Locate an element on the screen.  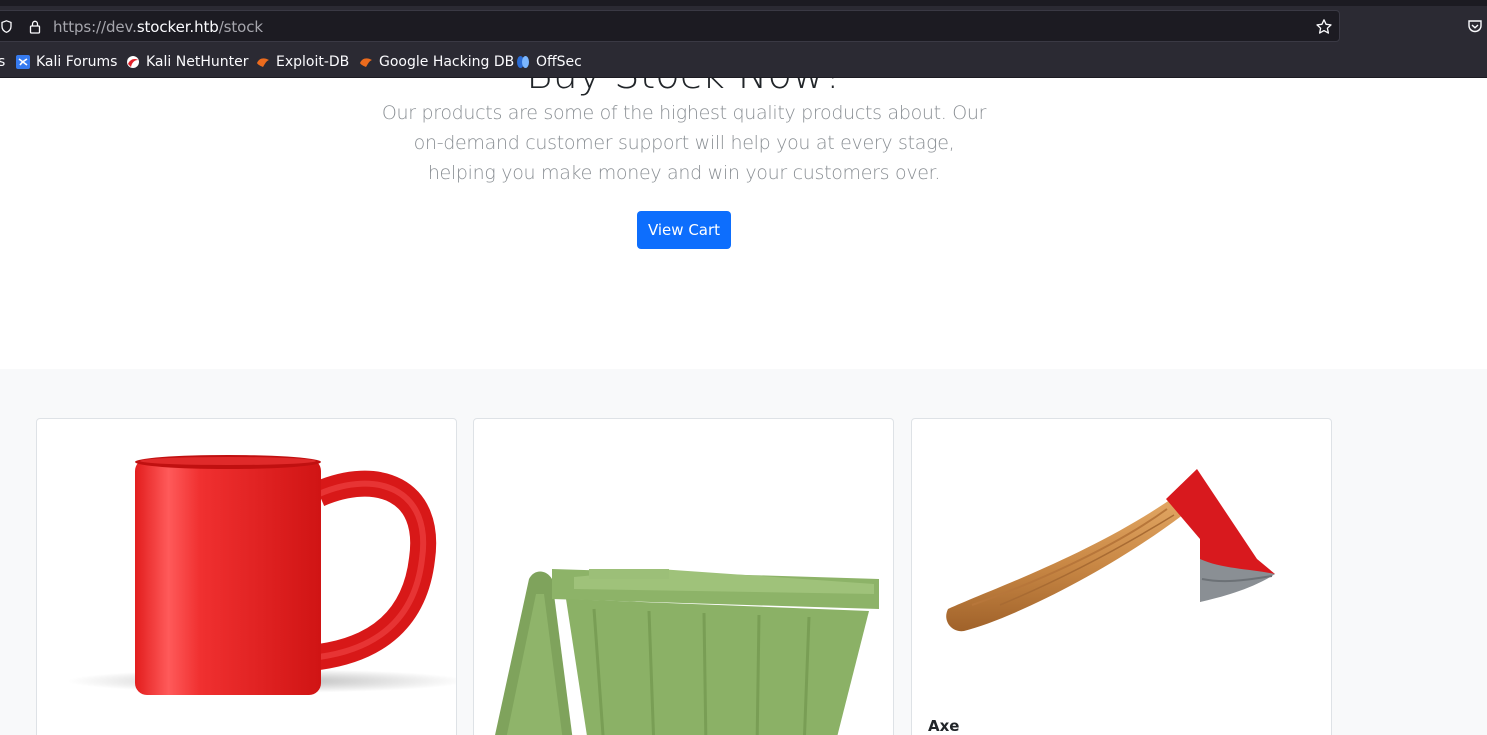
url-text: https://dev.stocker.htb/stock is located at coordinates (158, 27).